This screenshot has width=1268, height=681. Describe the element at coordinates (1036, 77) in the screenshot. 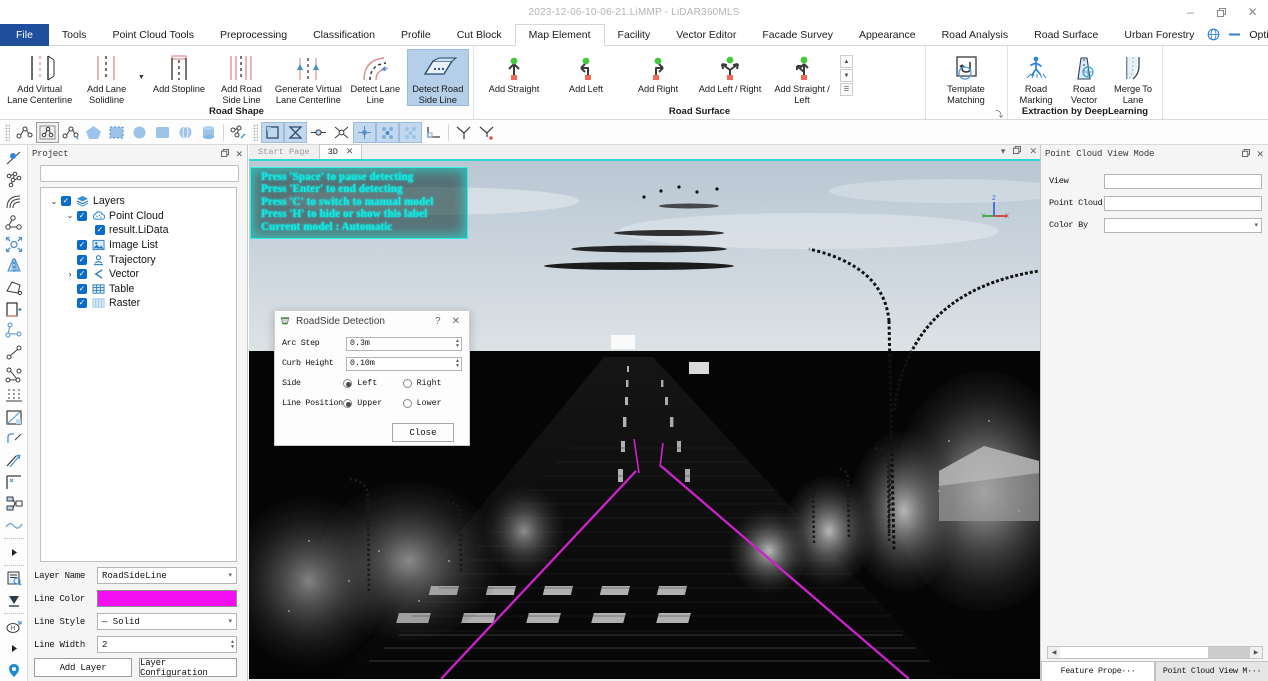

I see `button-road-marking: Road Marking` at that location.